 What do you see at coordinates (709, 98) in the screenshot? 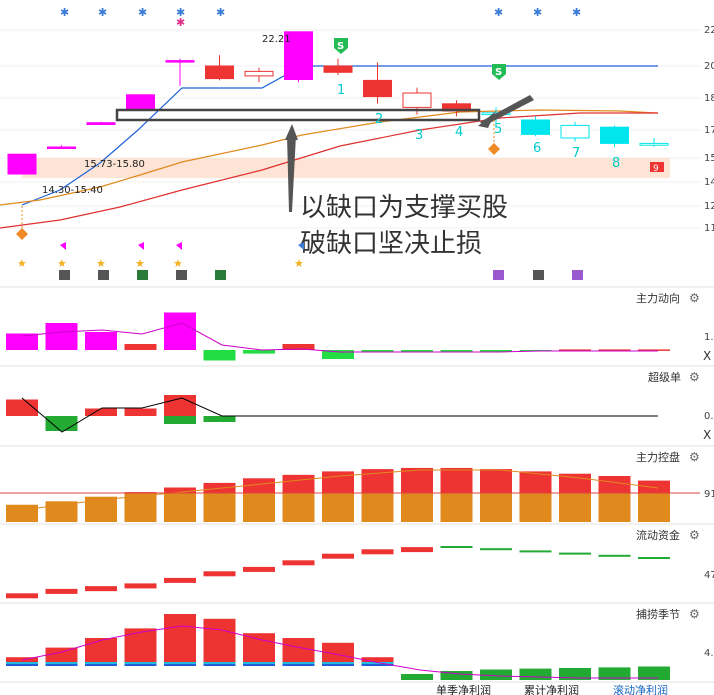
I see `price-tick: 18` at bounding box center [709, 98].